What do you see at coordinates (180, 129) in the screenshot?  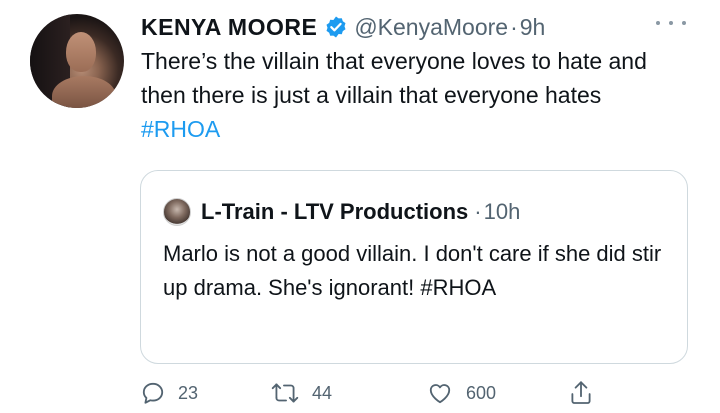 I see `hashtag-link: #RHOA` at bounding box center [180, 129].